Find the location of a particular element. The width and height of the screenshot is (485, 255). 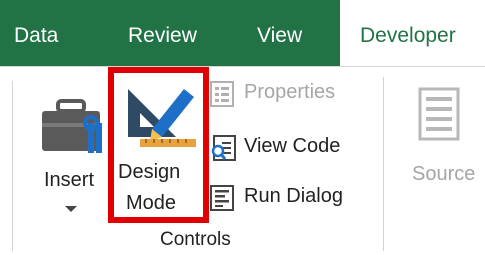

source-button: Source is located at coordinates (442, 130).